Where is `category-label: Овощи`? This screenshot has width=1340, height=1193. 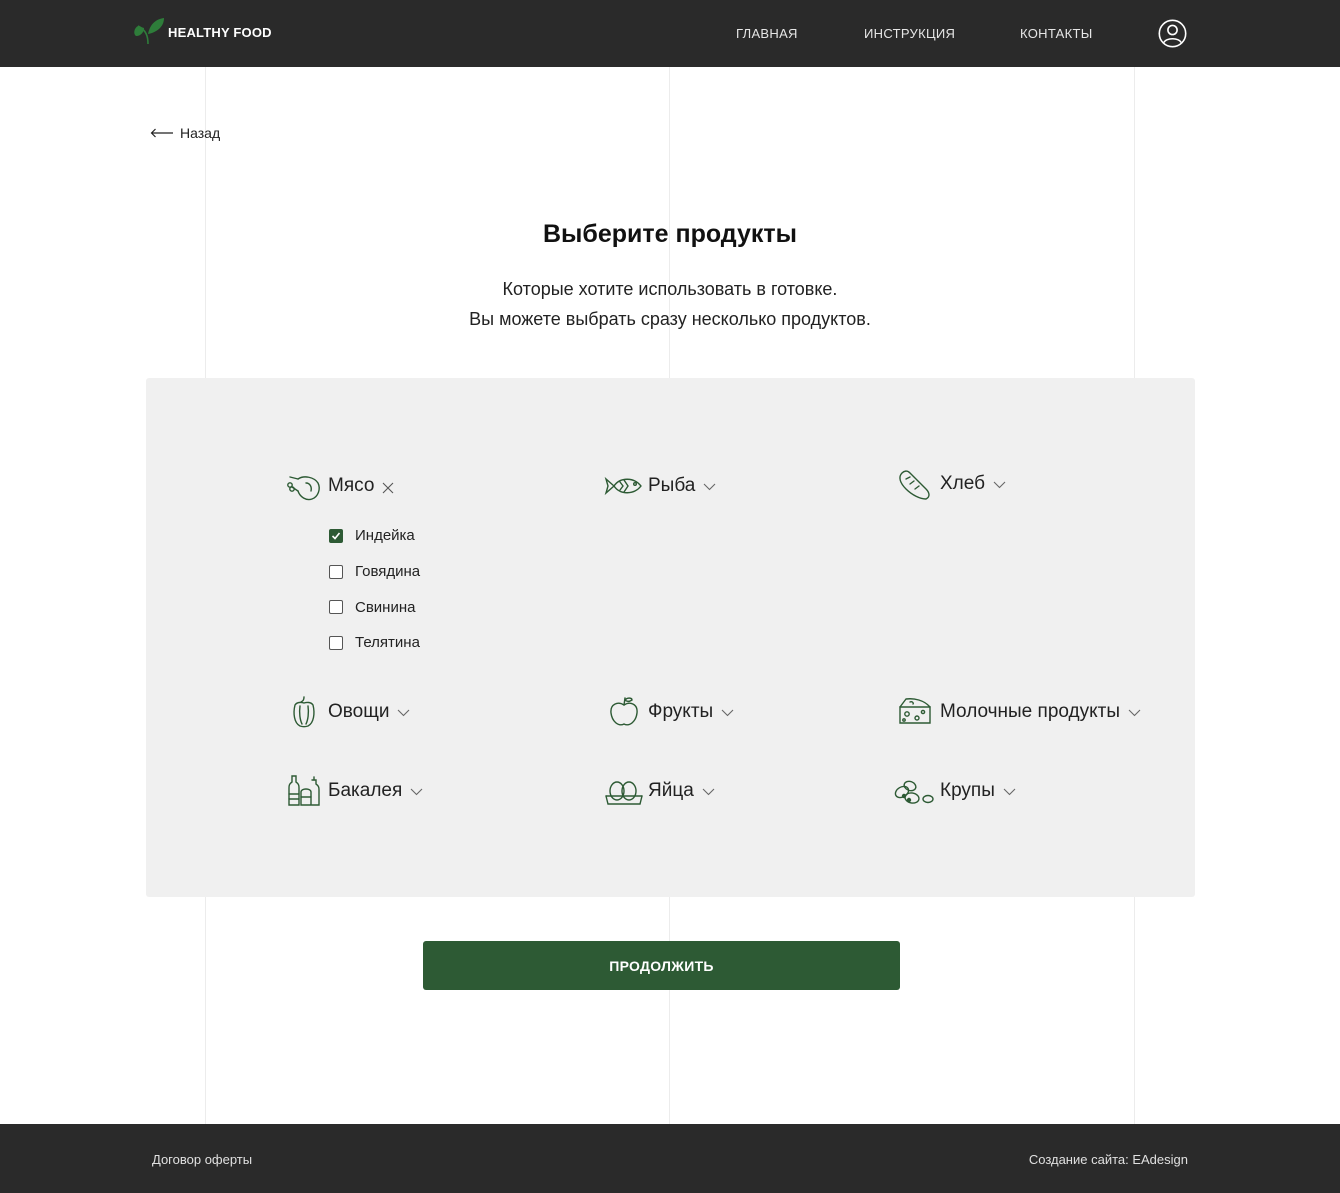 category-label: Овощи is located at coordinates (359, 711).